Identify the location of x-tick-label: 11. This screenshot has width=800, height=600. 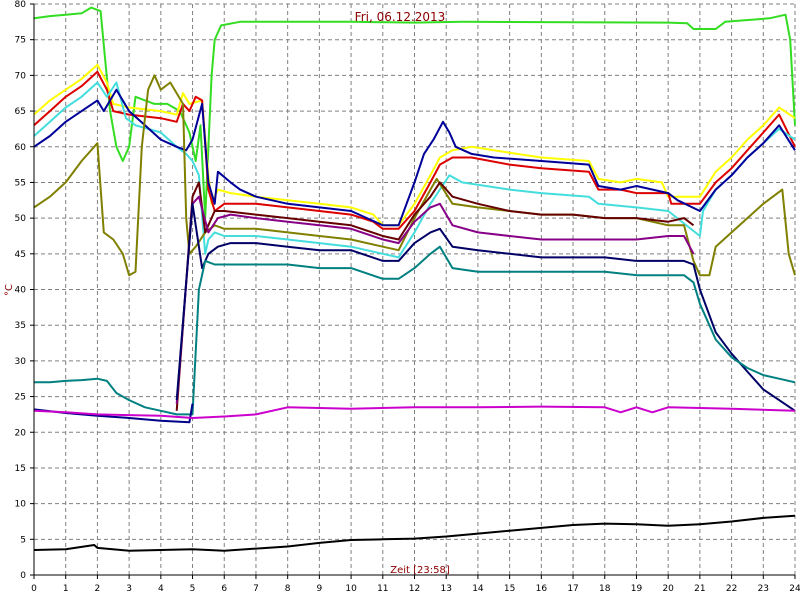
(382, 589).